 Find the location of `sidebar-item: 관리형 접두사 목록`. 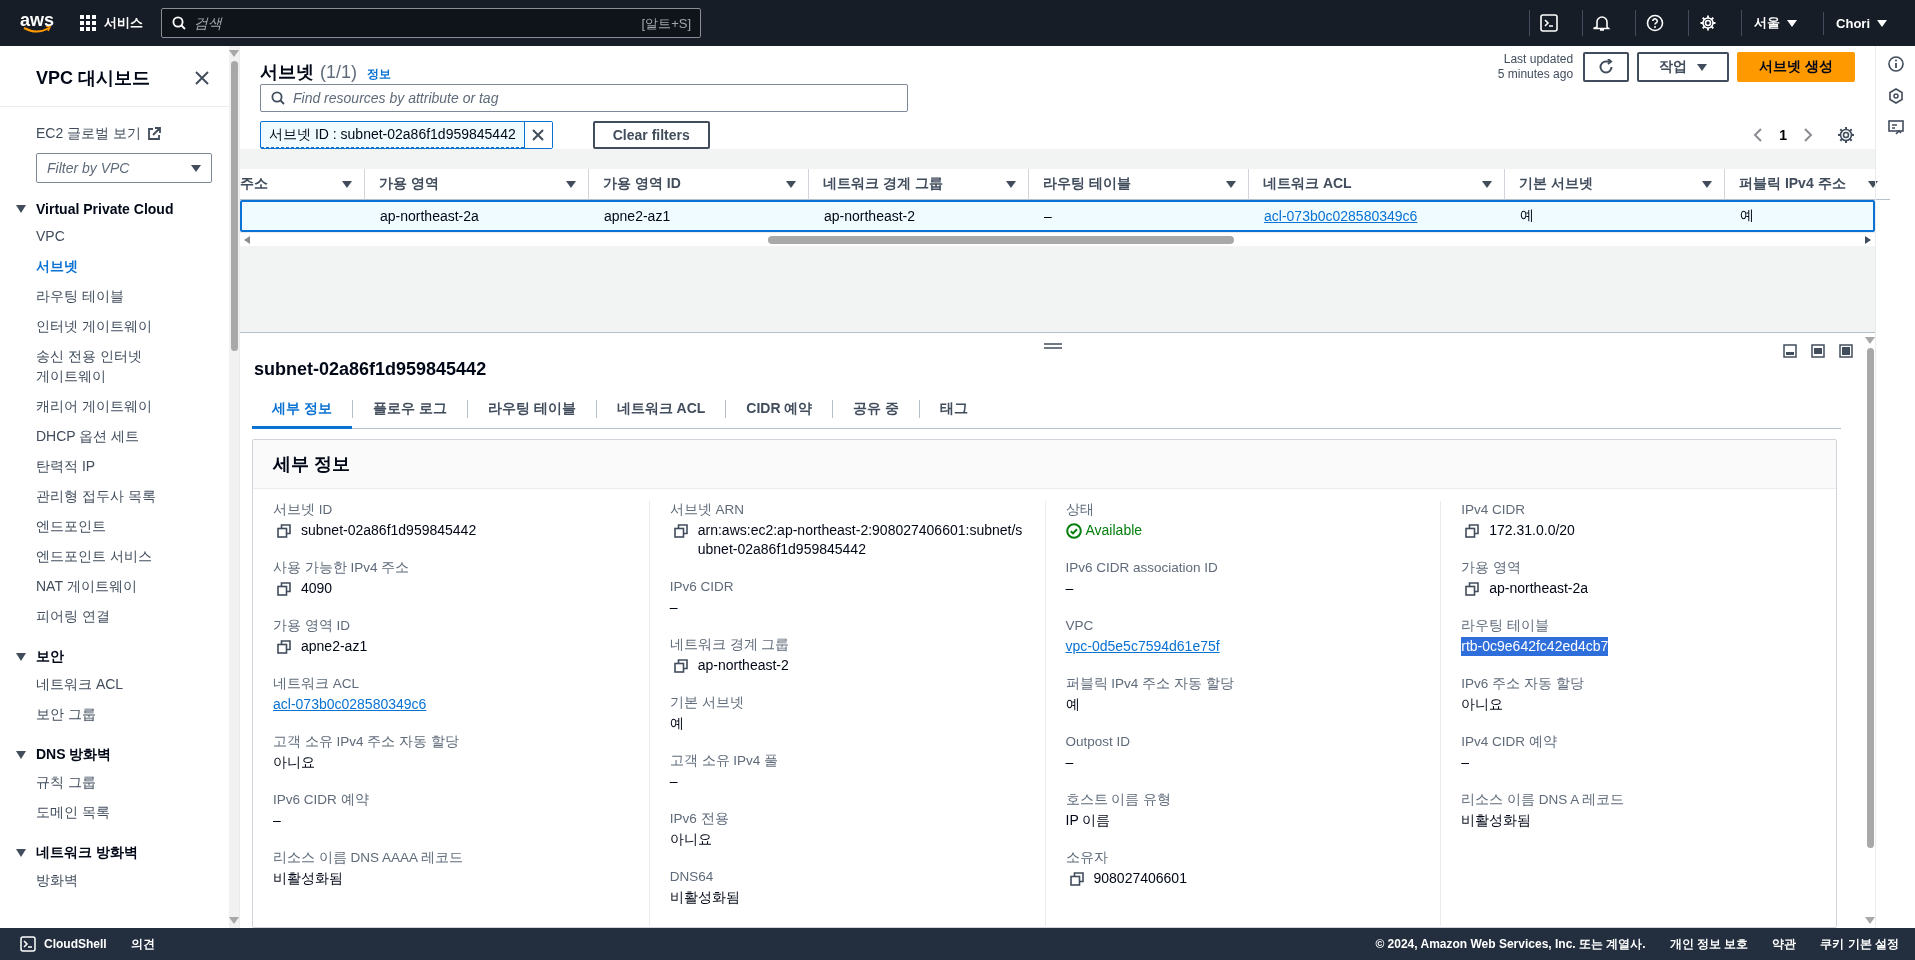

sidebar-item: 관리형 접두사 목록 is located at coordinates (102, 496).